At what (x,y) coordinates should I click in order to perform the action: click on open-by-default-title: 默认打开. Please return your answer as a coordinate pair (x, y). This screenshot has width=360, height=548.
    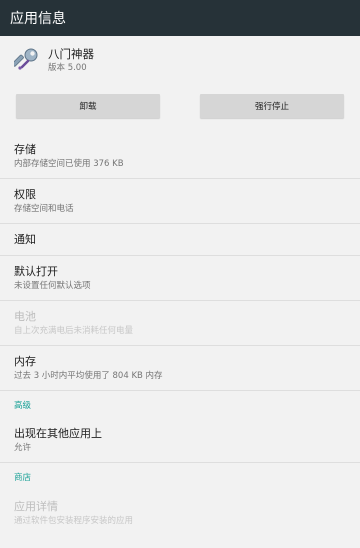
    Looking at the image, I should click on (36, 271).